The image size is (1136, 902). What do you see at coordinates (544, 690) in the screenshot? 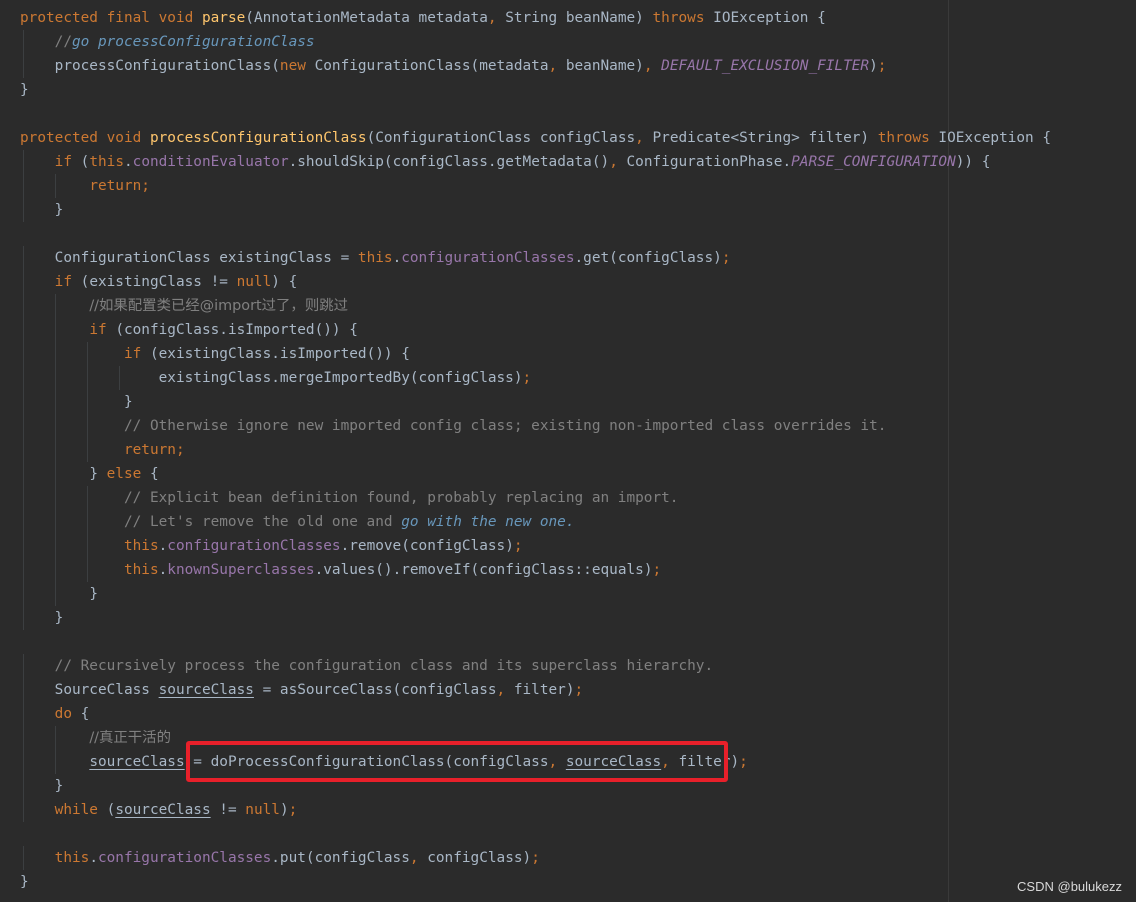
I see `code-token-plain: filter)` at bounding box center [544, 690].